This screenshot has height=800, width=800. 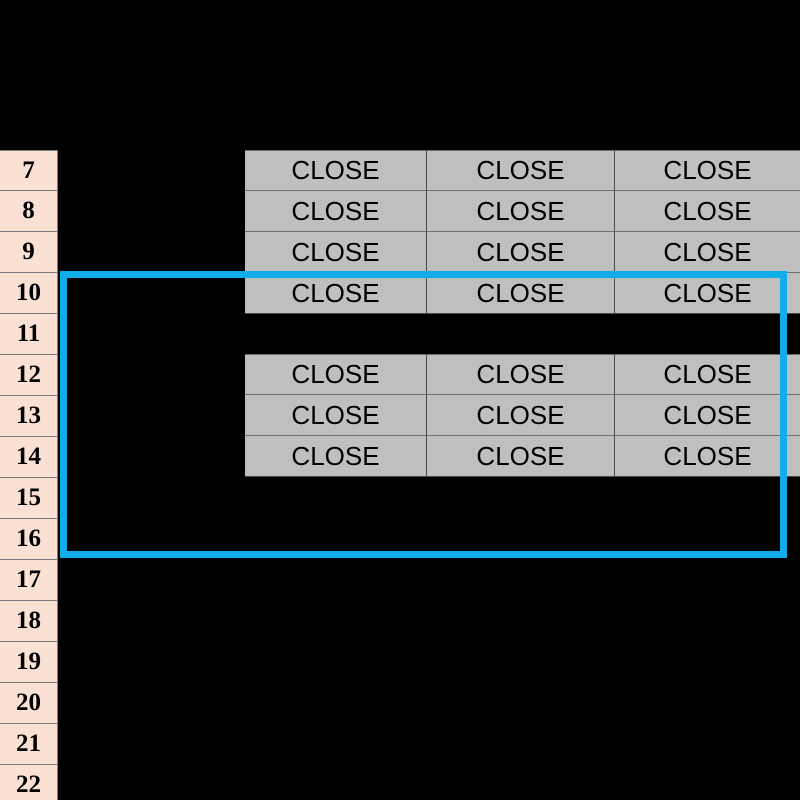 I want to click on row-header-cell: 21, so click(x=29, y=744).